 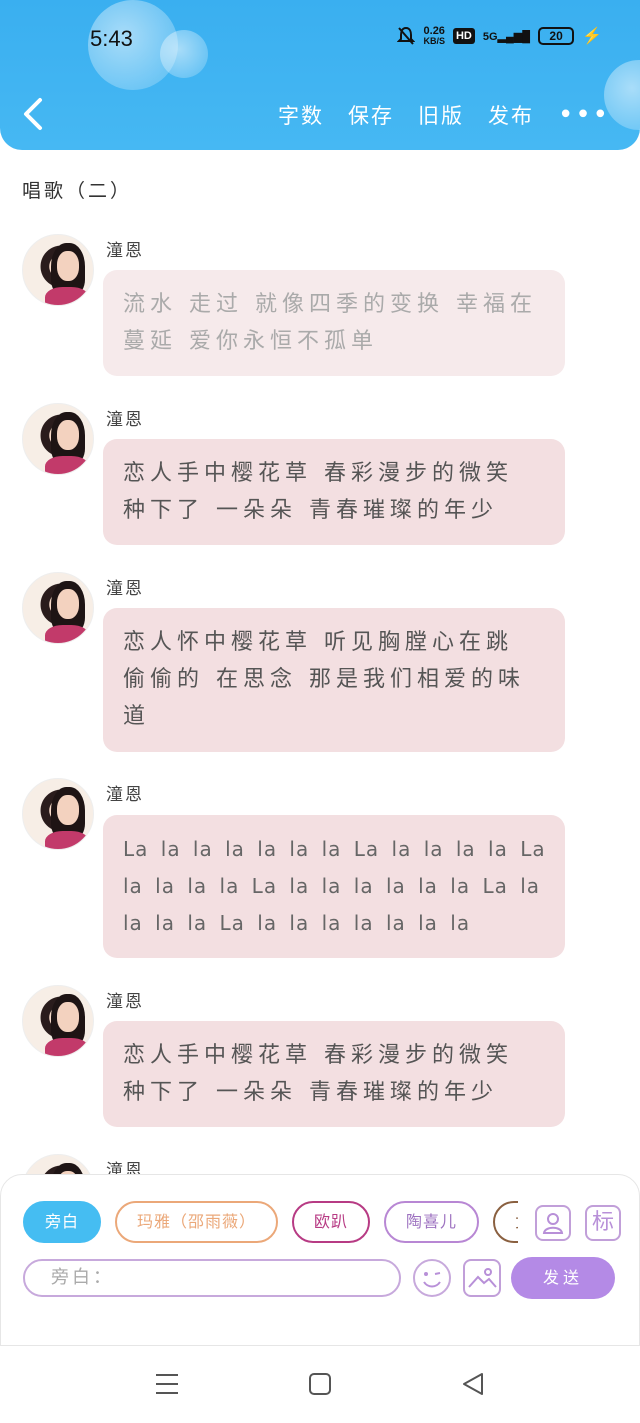 What do you see at coordinates (505, 1222) in the screenshot?
I see `role-chip-more: 女` at bounding box center [505, 1222].